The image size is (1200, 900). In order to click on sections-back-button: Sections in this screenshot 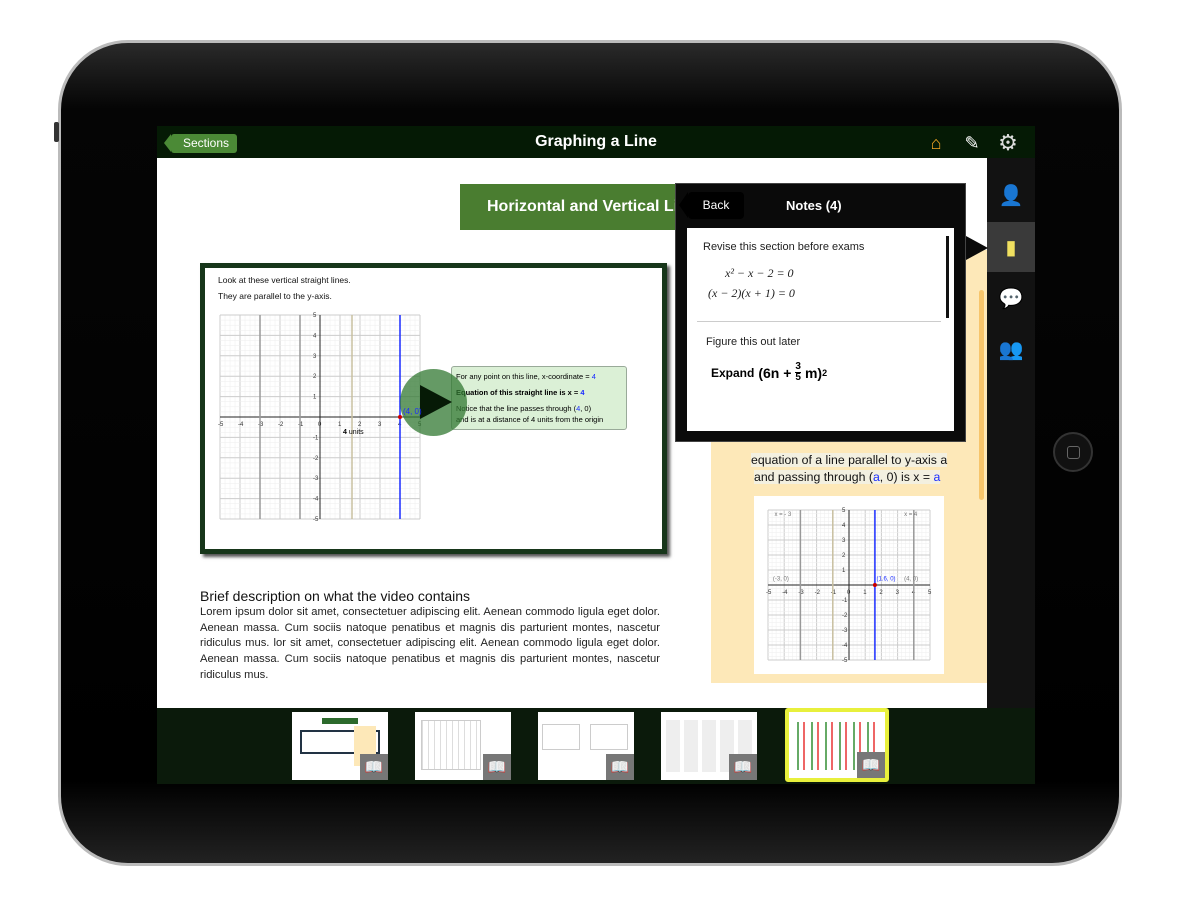, I will do `click(200, 143)`.